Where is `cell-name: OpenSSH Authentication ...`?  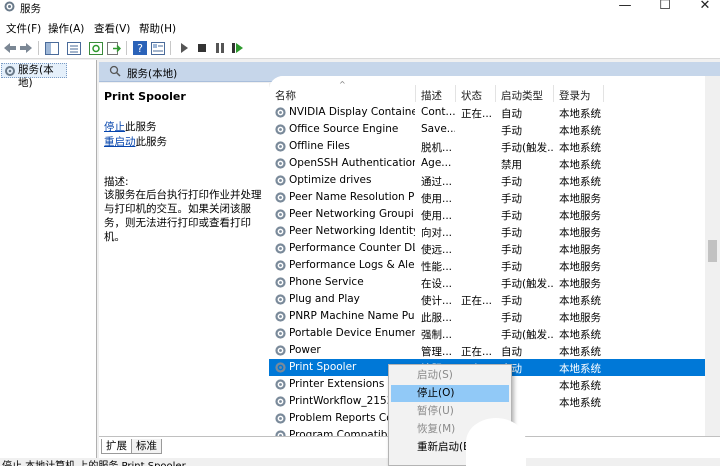
cell-name: OpenSSH Authentication ... is located at coordinates (352, 163).